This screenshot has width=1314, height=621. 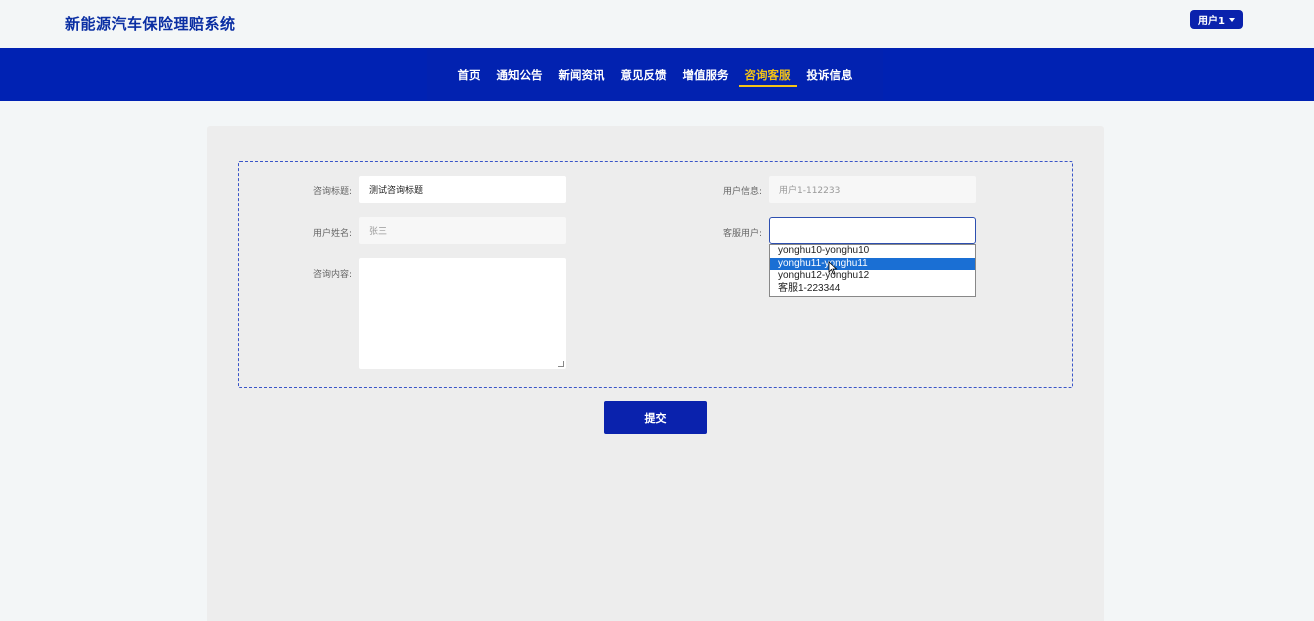 What do you see at coordinates (872, 263) in the screenshot?
I see `dropdown-option-highlighted: yonghu11-yonghu11` at bounding box center [872, 263].